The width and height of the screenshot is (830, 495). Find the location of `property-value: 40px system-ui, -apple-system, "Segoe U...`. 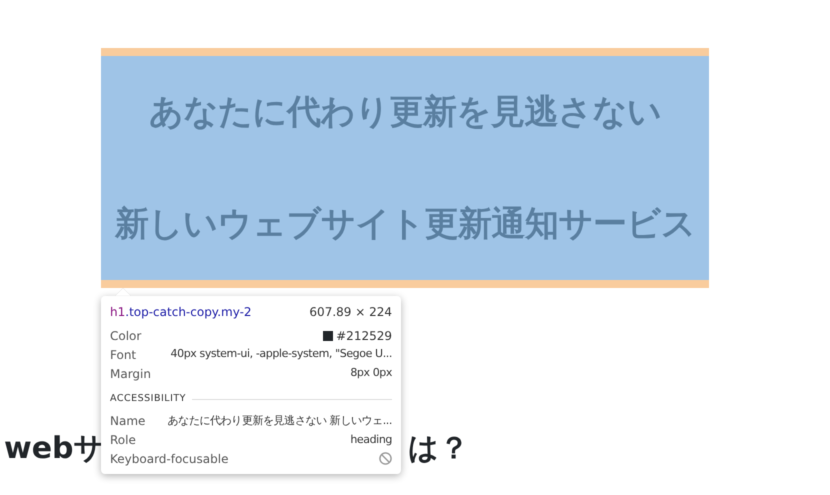

property-value: 40px system-ui, -apple-system, "Segoe U... is located at coordinates (281, 354).